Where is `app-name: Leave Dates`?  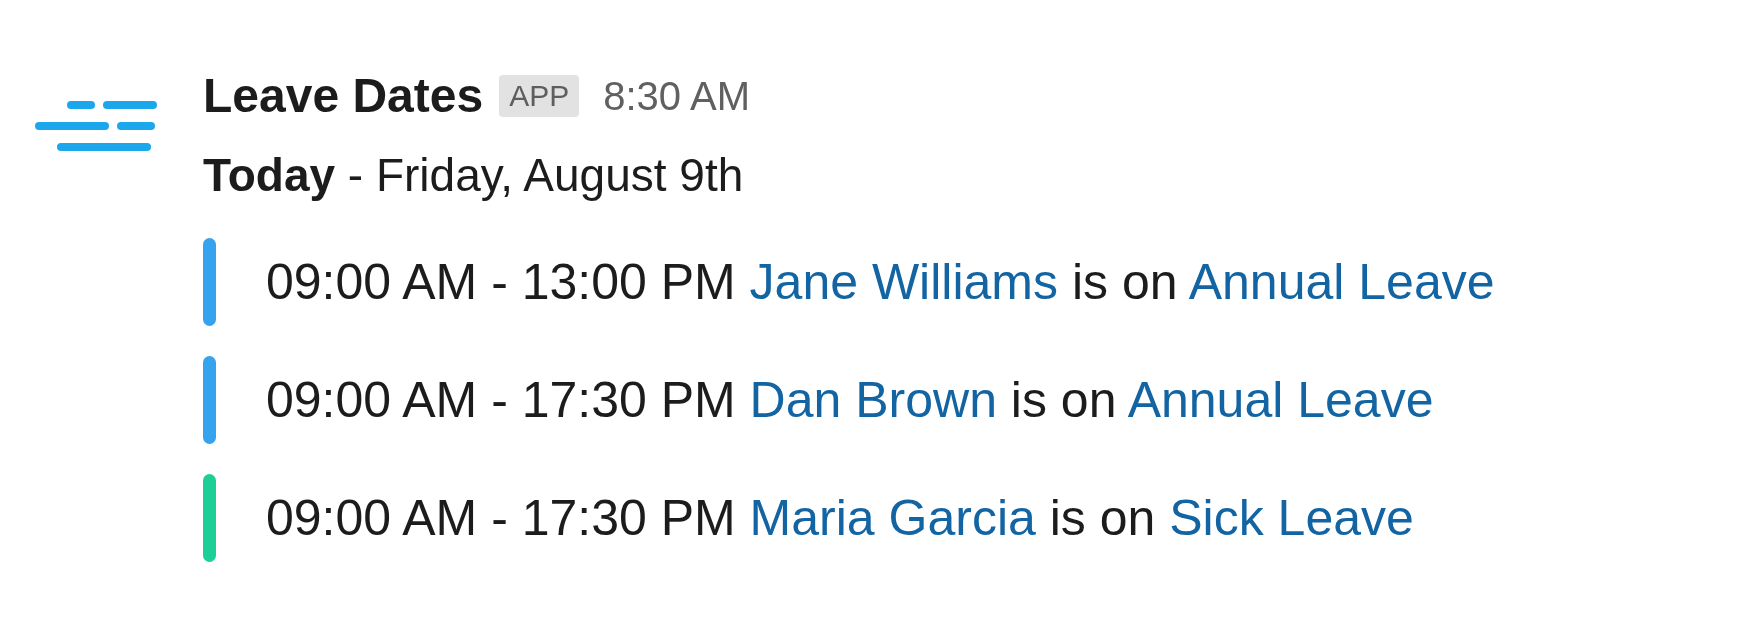 app-name: Leave Dates is located at coordinates (343, 96).